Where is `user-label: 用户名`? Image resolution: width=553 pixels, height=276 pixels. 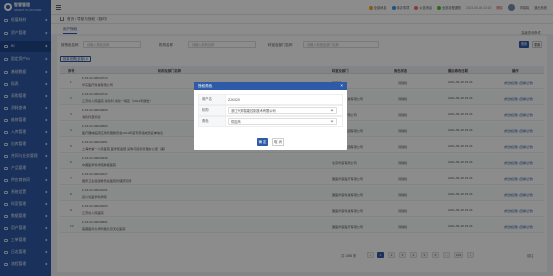
user-label: 用户名 is located at coordinates (212, 99).